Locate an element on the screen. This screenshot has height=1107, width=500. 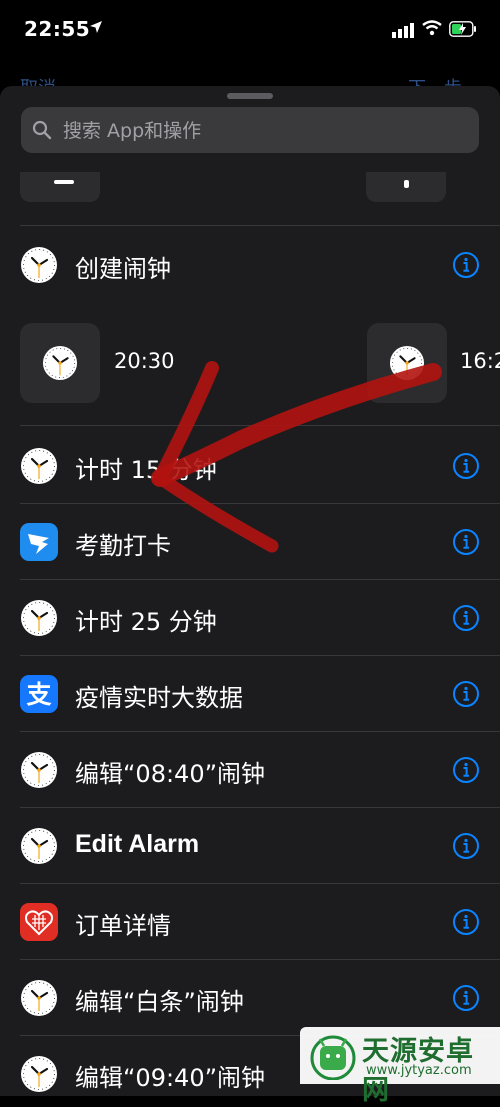
sheet-grabber is located at coordinates (250, 96).